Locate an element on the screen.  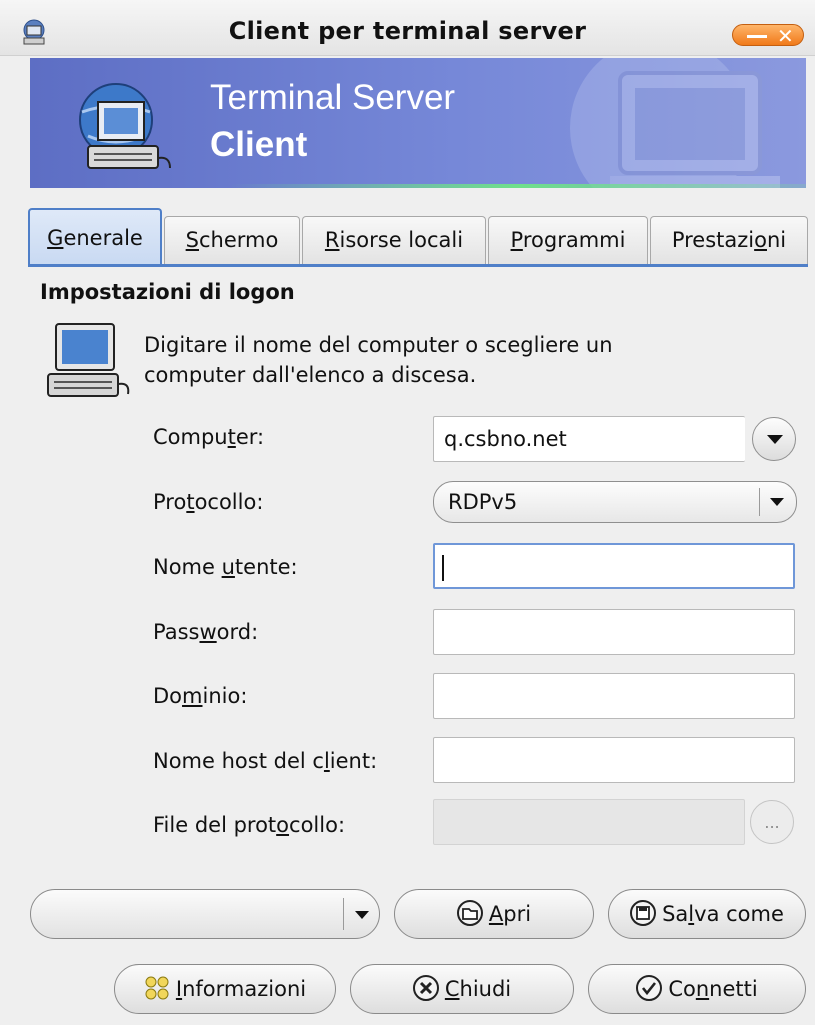
computer-dropdown-button is located at coordinates (774, 439).